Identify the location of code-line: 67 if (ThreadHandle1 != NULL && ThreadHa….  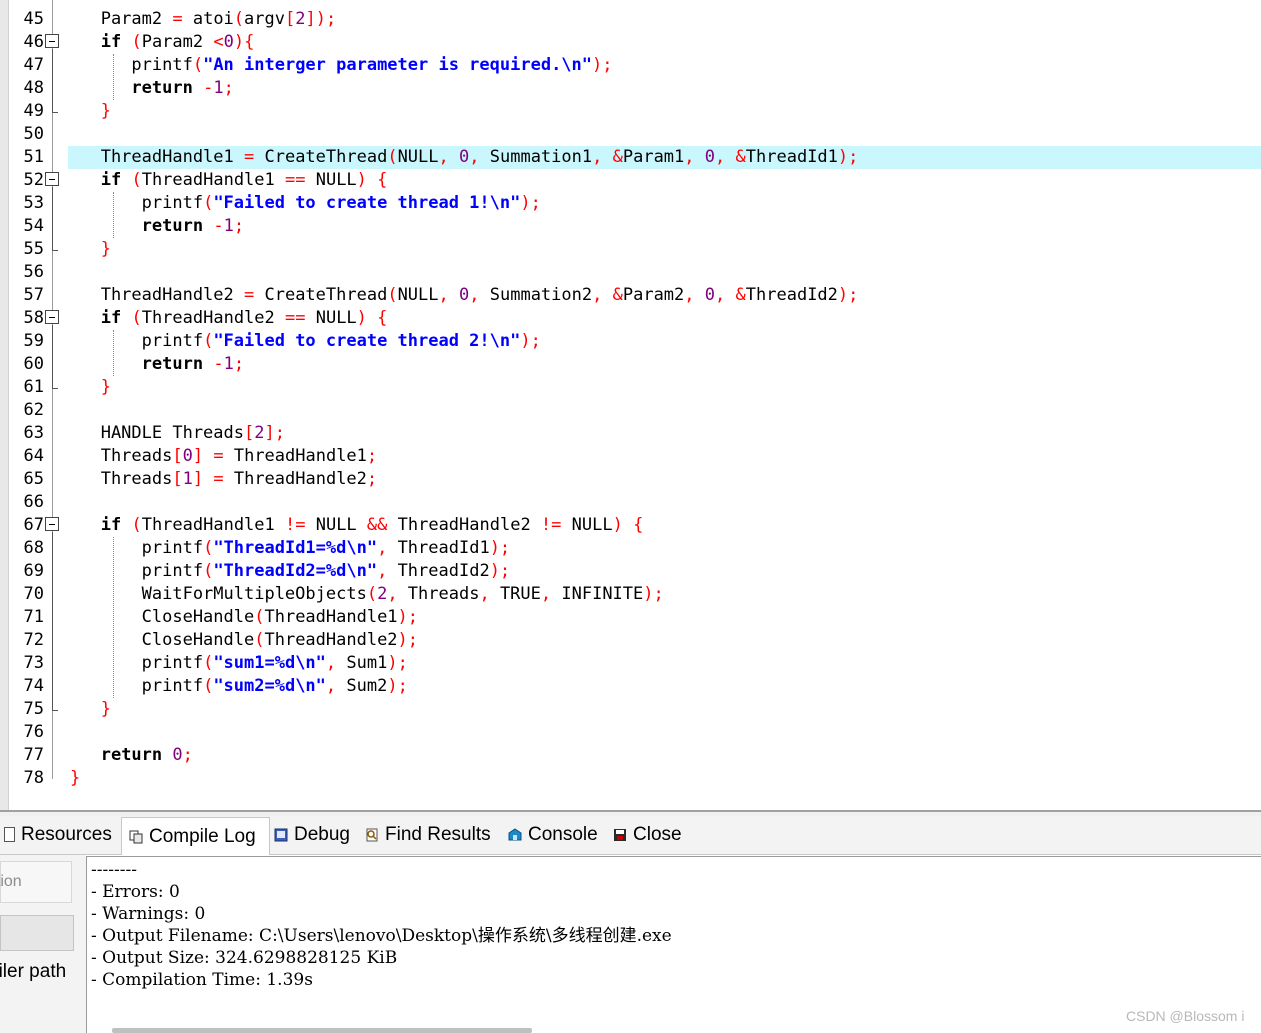
(630, 525).